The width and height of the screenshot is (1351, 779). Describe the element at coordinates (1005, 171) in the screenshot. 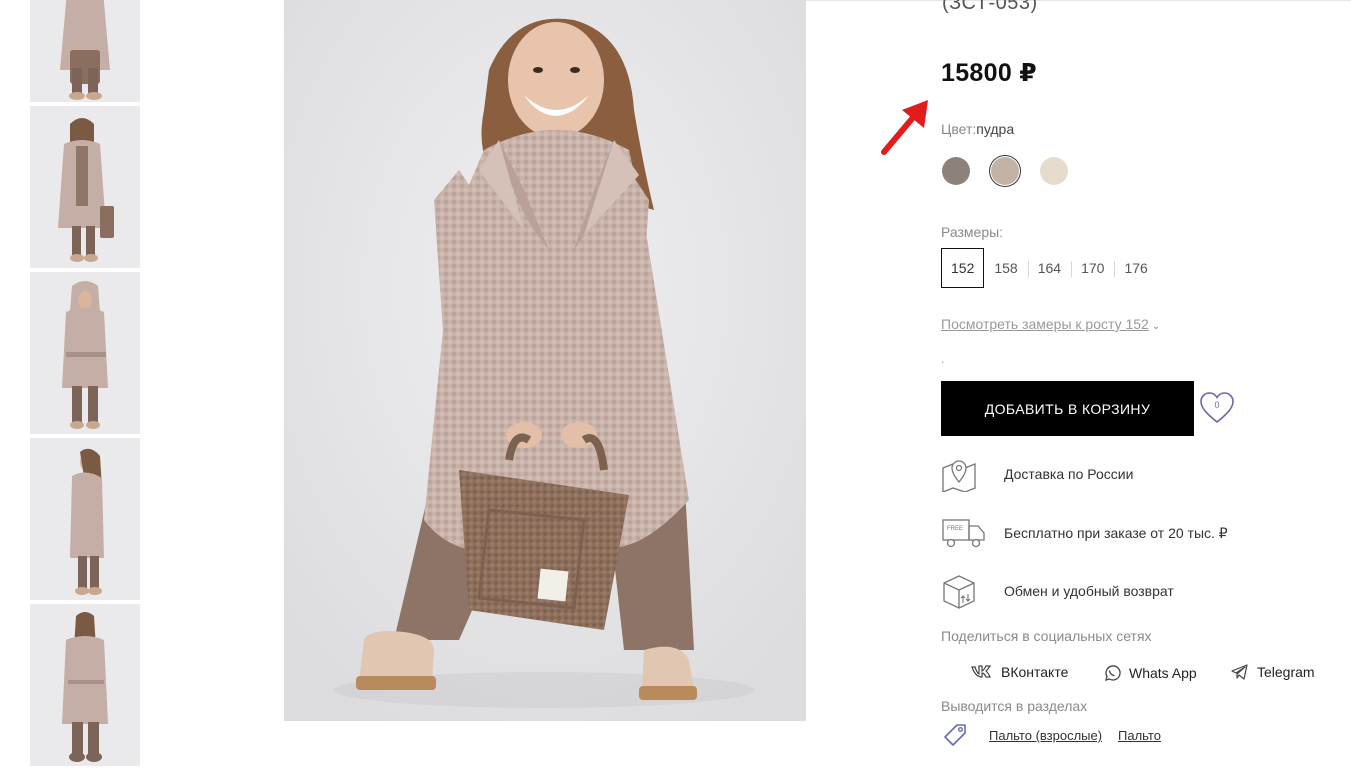

I see `color-swatch-powder` at that location.